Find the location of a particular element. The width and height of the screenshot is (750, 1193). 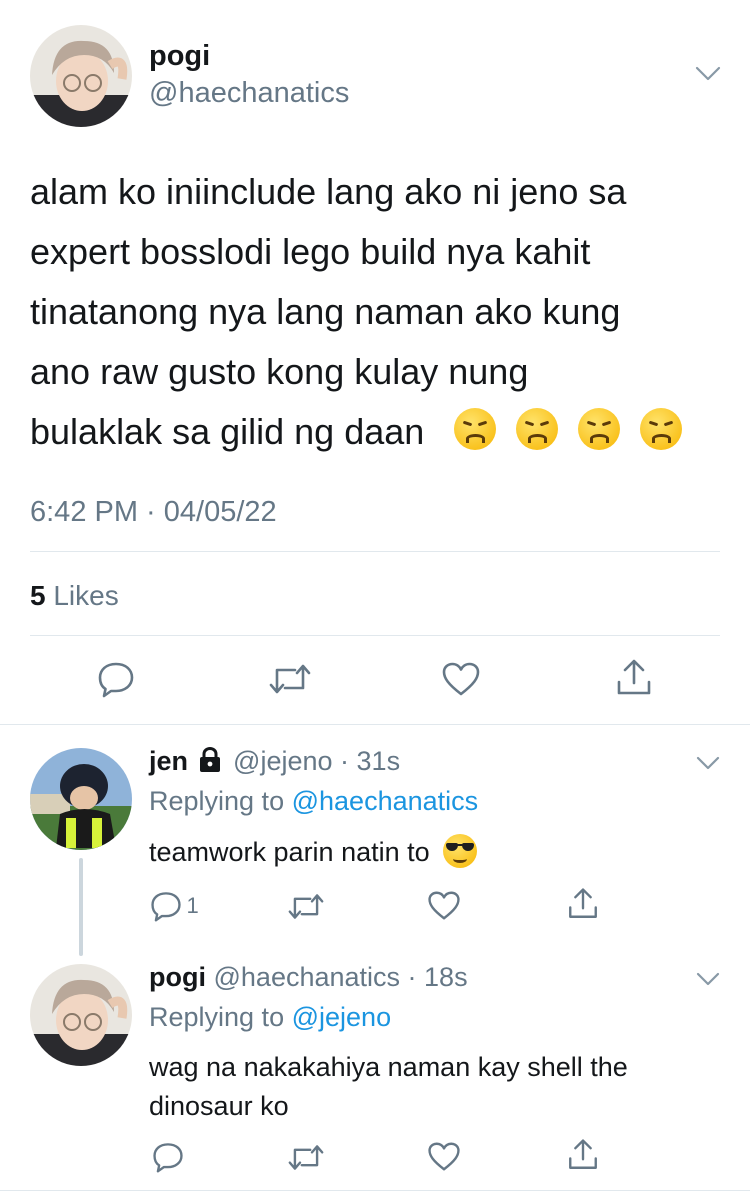

likes-count: 5 is located at coordinates (38, 595).